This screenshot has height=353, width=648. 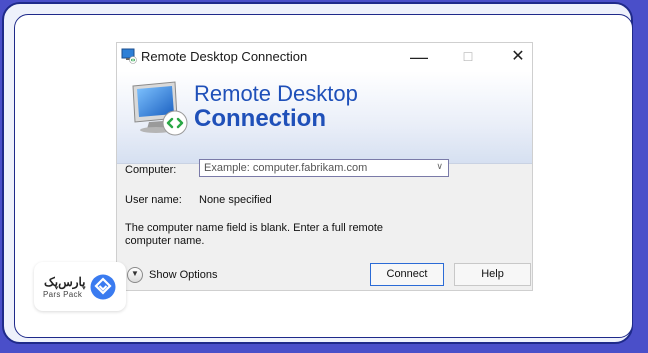 I want to click on computer-placeholder: Example: computer.fabrikam.com, so click(x=286, y=168).